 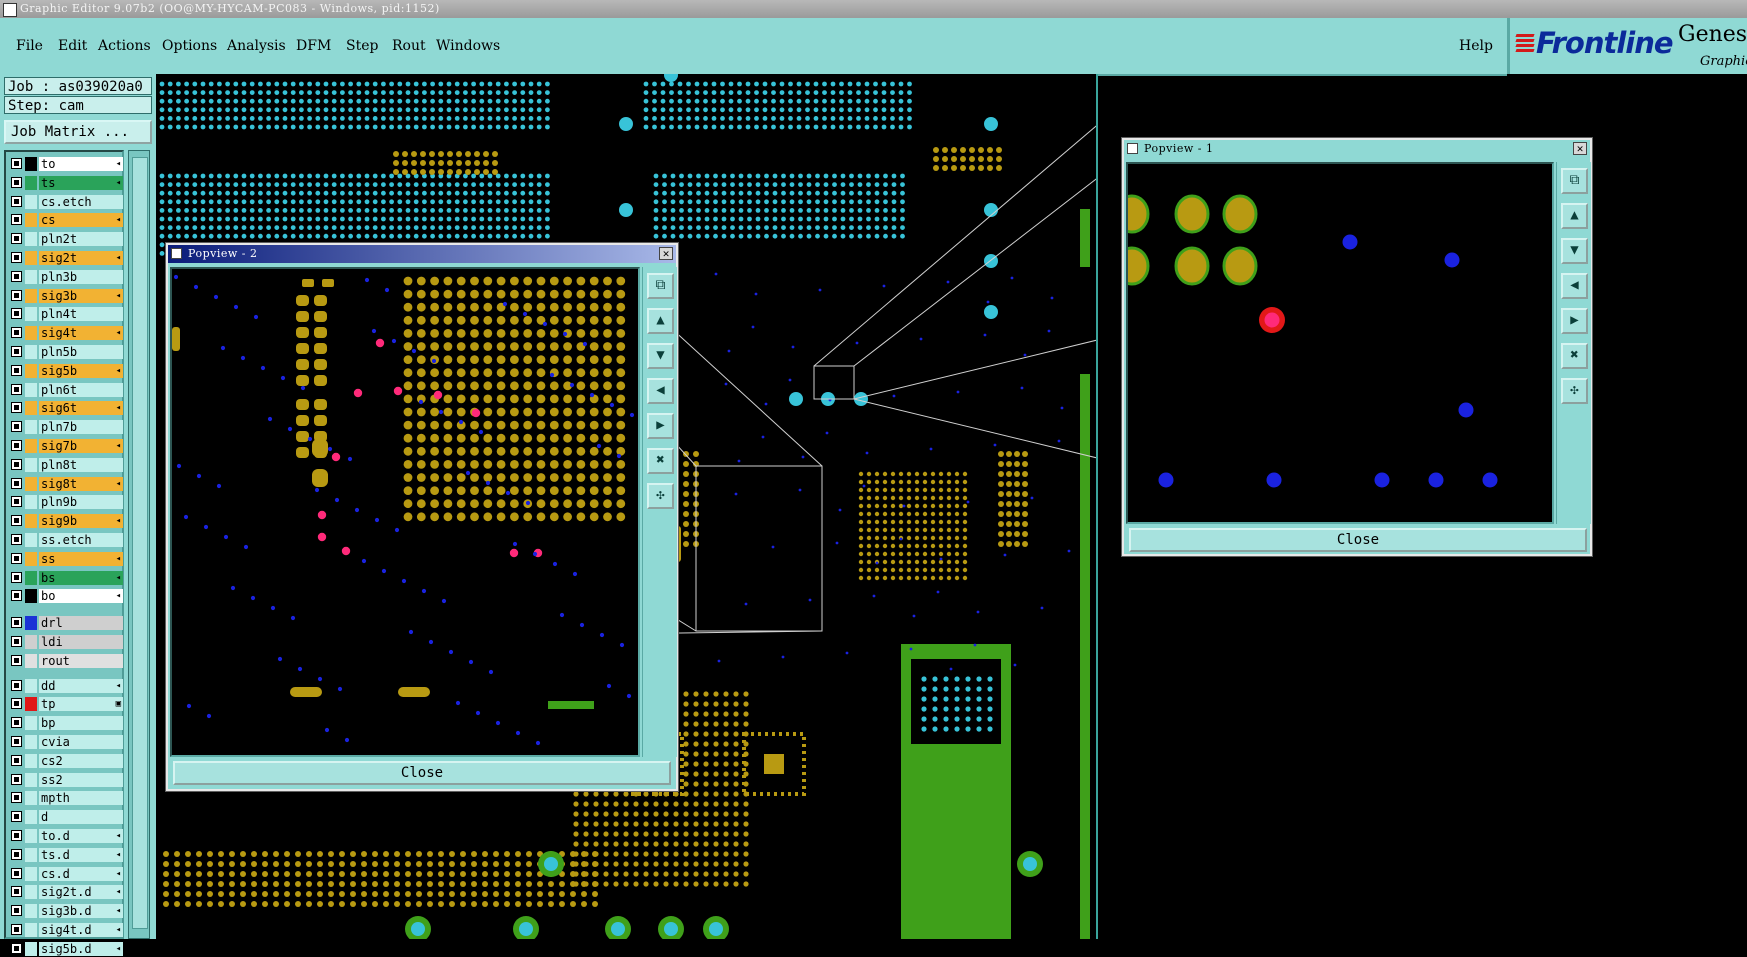 I want to click on layer-name: bp, so click(x=81, y=723).